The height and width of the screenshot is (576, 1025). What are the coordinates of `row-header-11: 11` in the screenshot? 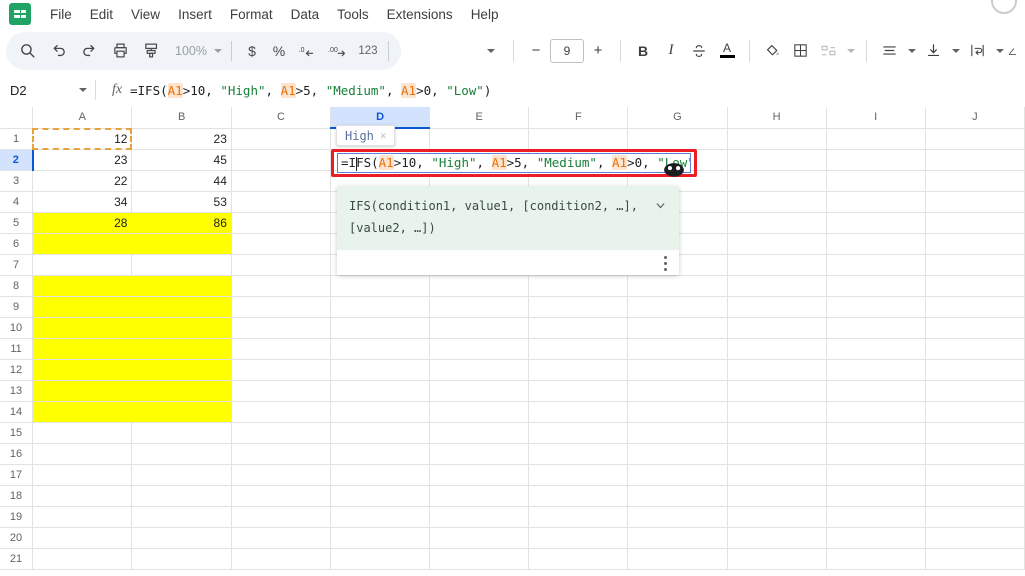 It's located at (17, 348).